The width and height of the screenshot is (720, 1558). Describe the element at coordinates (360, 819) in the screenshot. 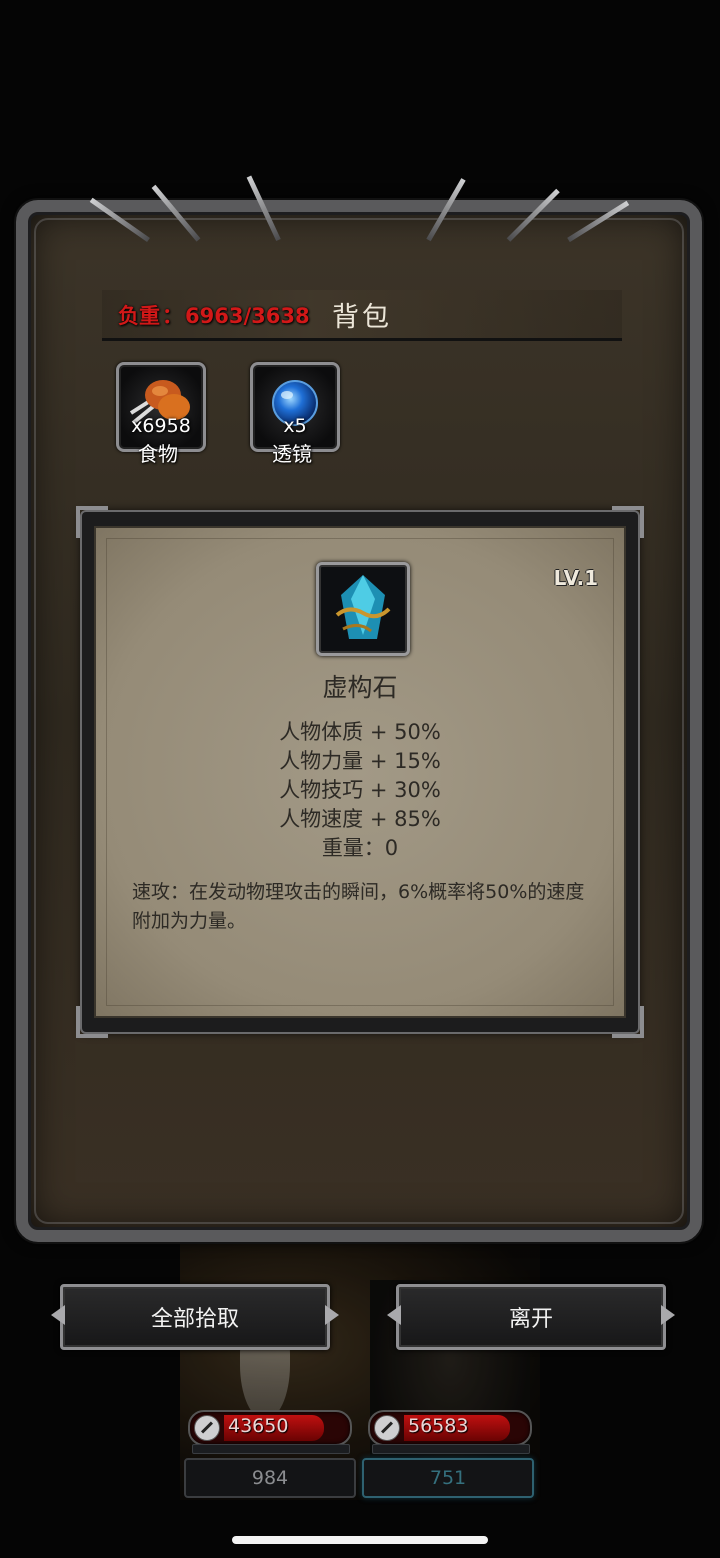

I see `stat-speed: 人物速度 + 85%` at that location.